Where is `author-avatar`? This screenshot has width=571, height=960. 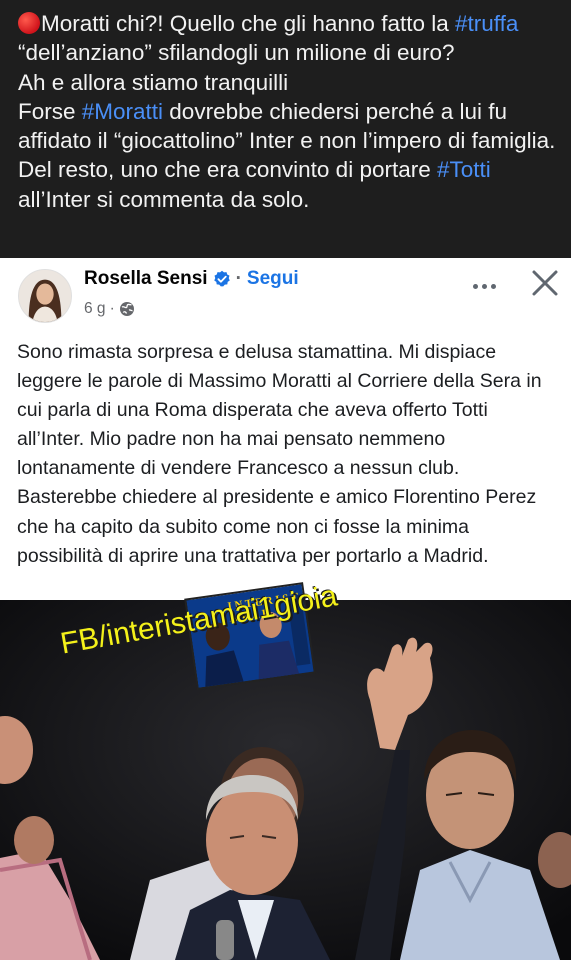
author-avatar is located at coordinates (45, 296).